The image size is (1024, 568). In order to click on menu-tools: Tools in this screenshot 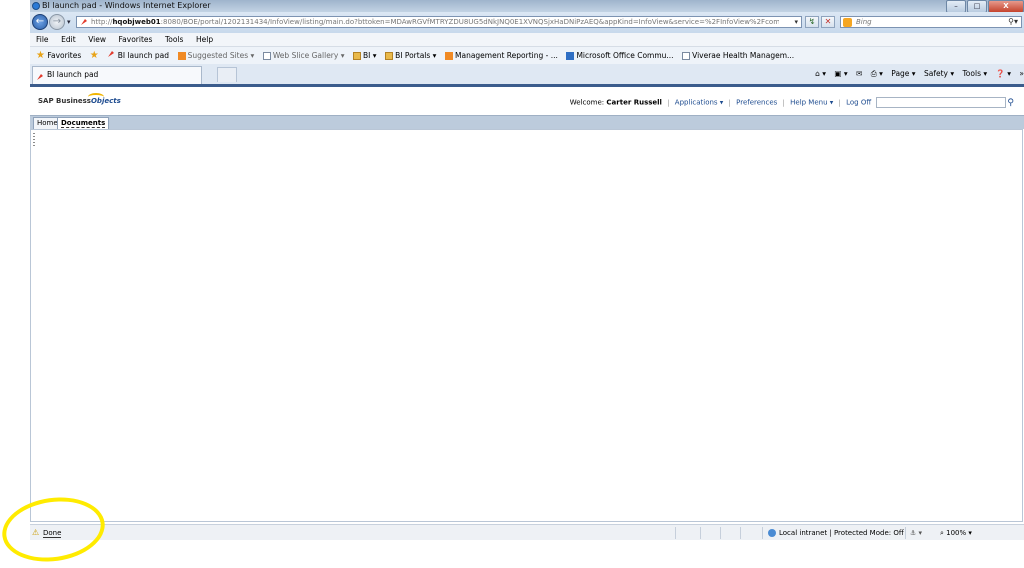, I will do `click(174, 39)`.